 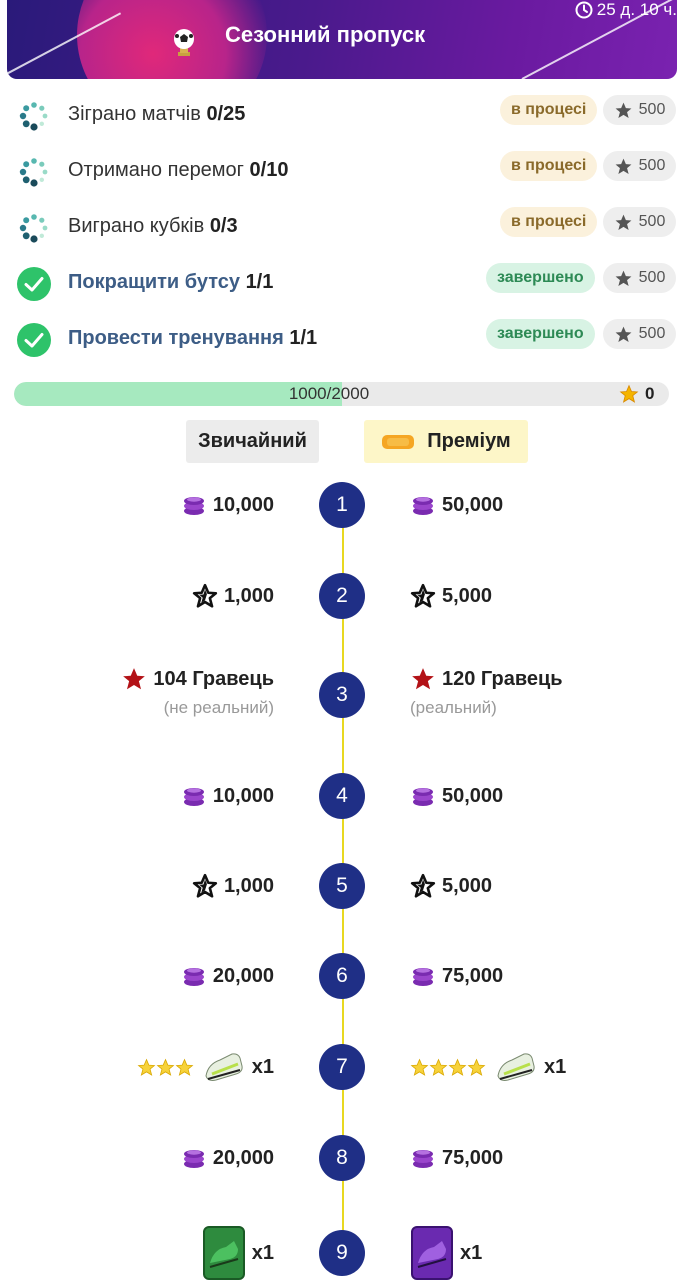 I want to click on normal-reward-level-3: 104 Гравець, so click(x=197, y=679).